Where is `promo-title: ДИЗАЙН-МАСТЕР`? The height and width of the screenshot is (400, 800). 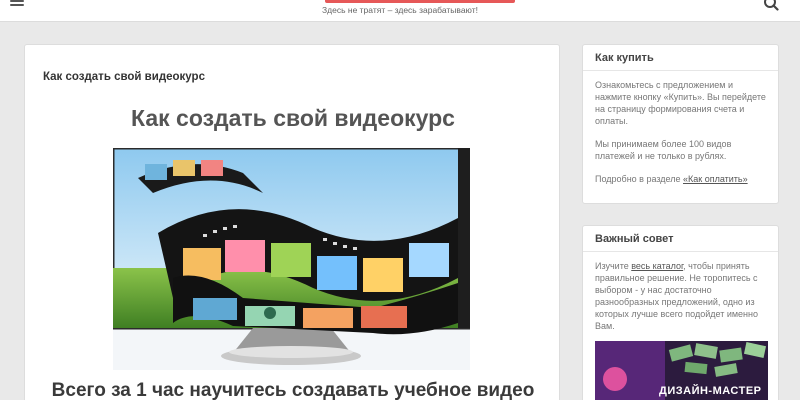 promo-title: ДИЗАЙН-МАСТЕР is located at coordinates (710, 391).